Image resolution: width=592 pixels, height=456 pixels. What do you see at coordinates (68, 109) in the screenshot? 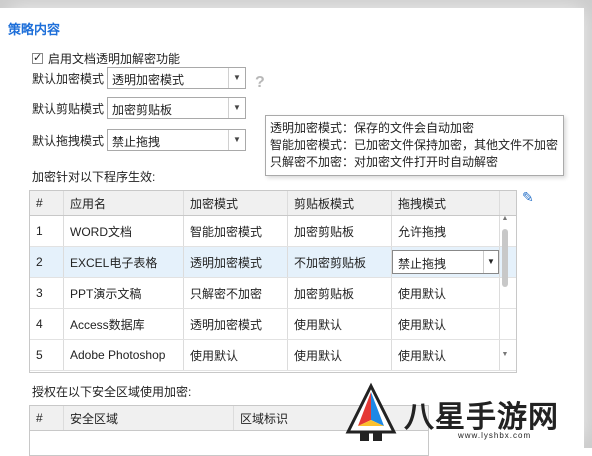
I see `clipboard-mode-label: 默认剪贴模式` at bounding box center [68, 109].